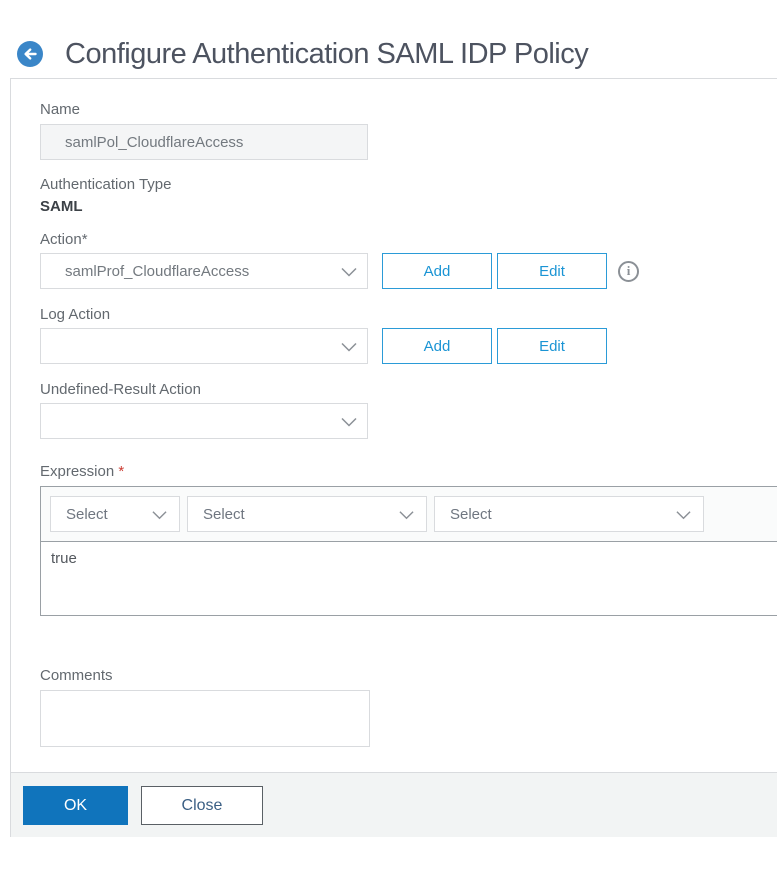 The height and width of the screenshot is (877, 777). I want to click on page-header: Configure Authentication SAML IDP Policy, so click(388, 39).